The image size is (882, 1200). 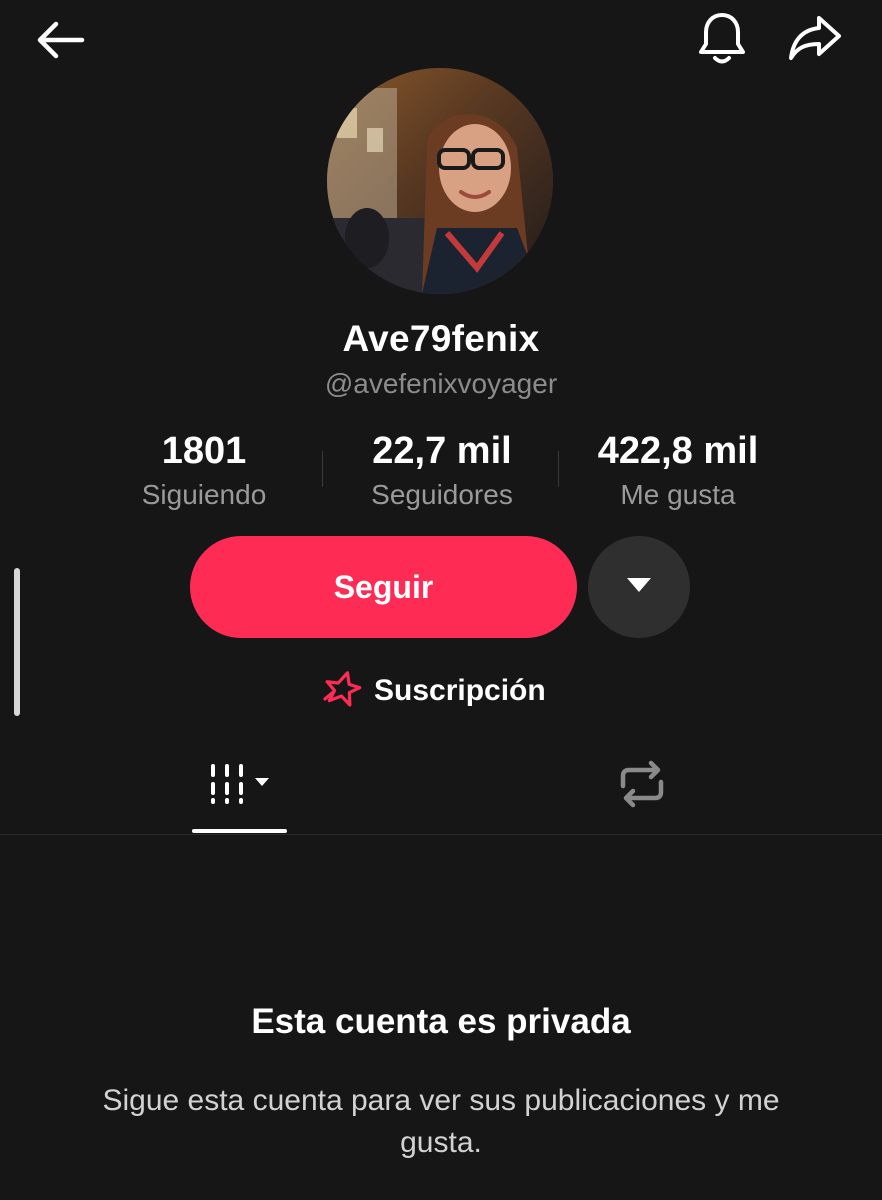 What do you see at coordinates (383, 587) in the screenshot?
I see `follow-button: Seguir` at bounding box center [383, 587].